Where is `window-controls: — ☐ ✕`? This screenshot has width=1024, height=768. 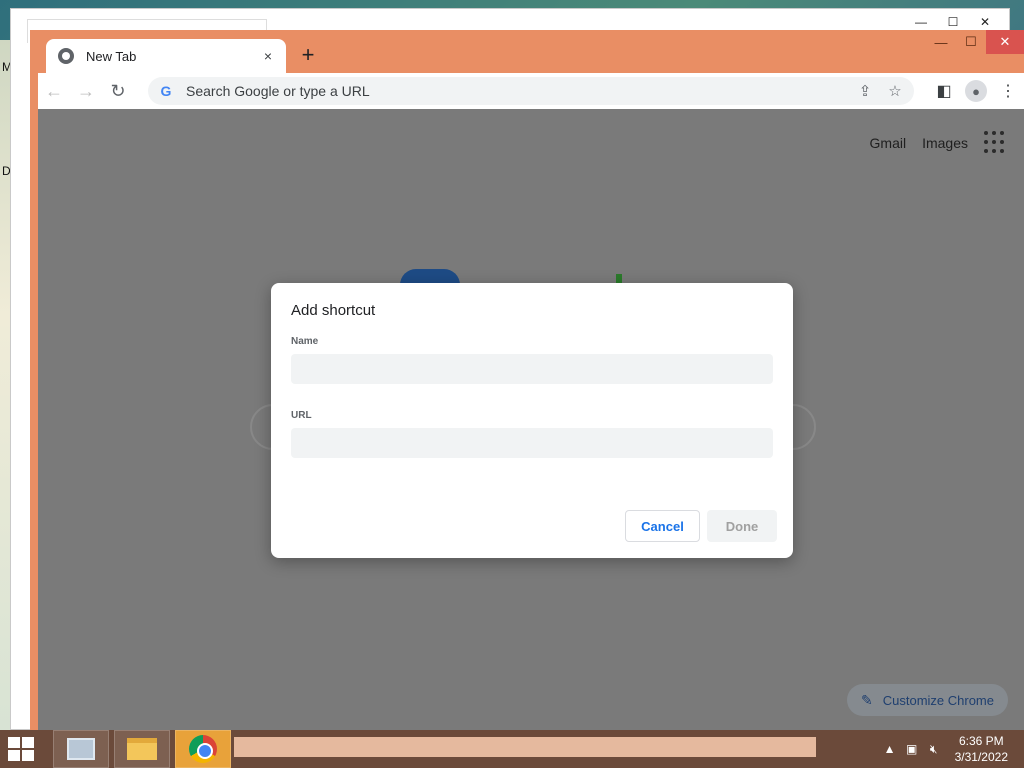
window-controls: — ☐ ✕ is located at coordinates (975, 42).